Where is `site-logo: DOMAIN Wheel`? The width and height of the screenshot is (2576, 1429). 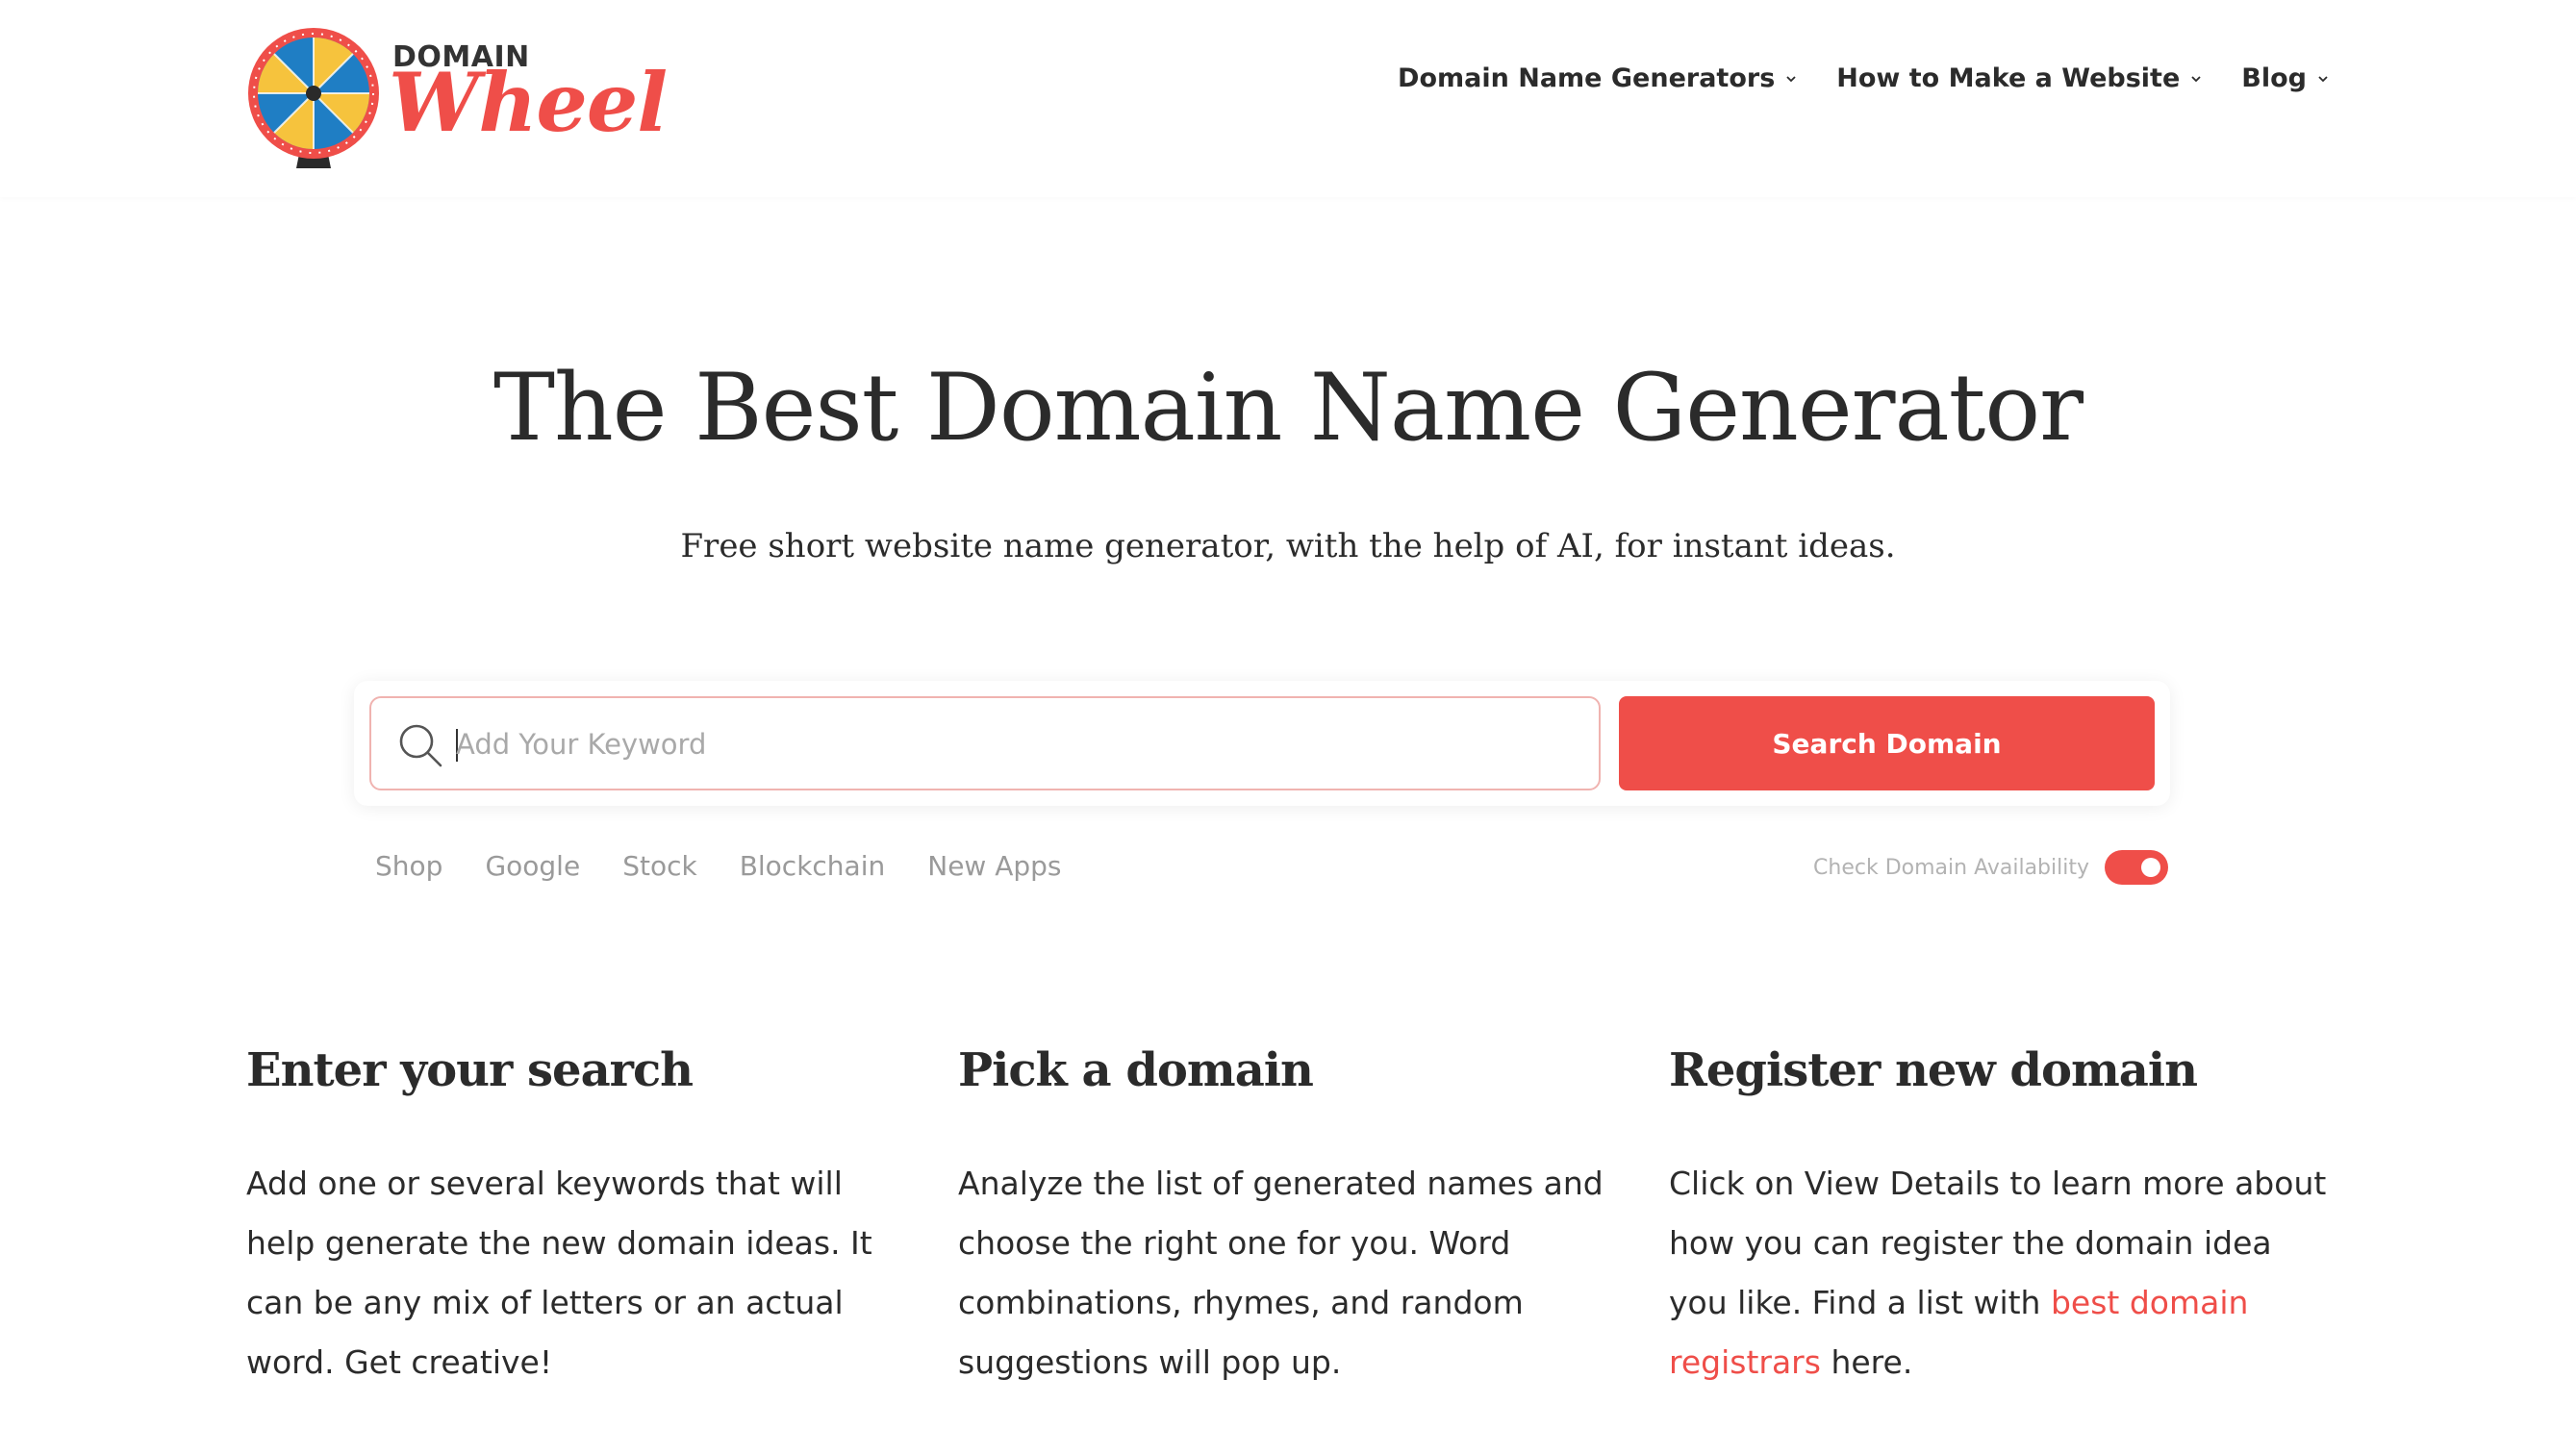 site-logo: DOMAIN Wheel is located at coordinates (457, 98).